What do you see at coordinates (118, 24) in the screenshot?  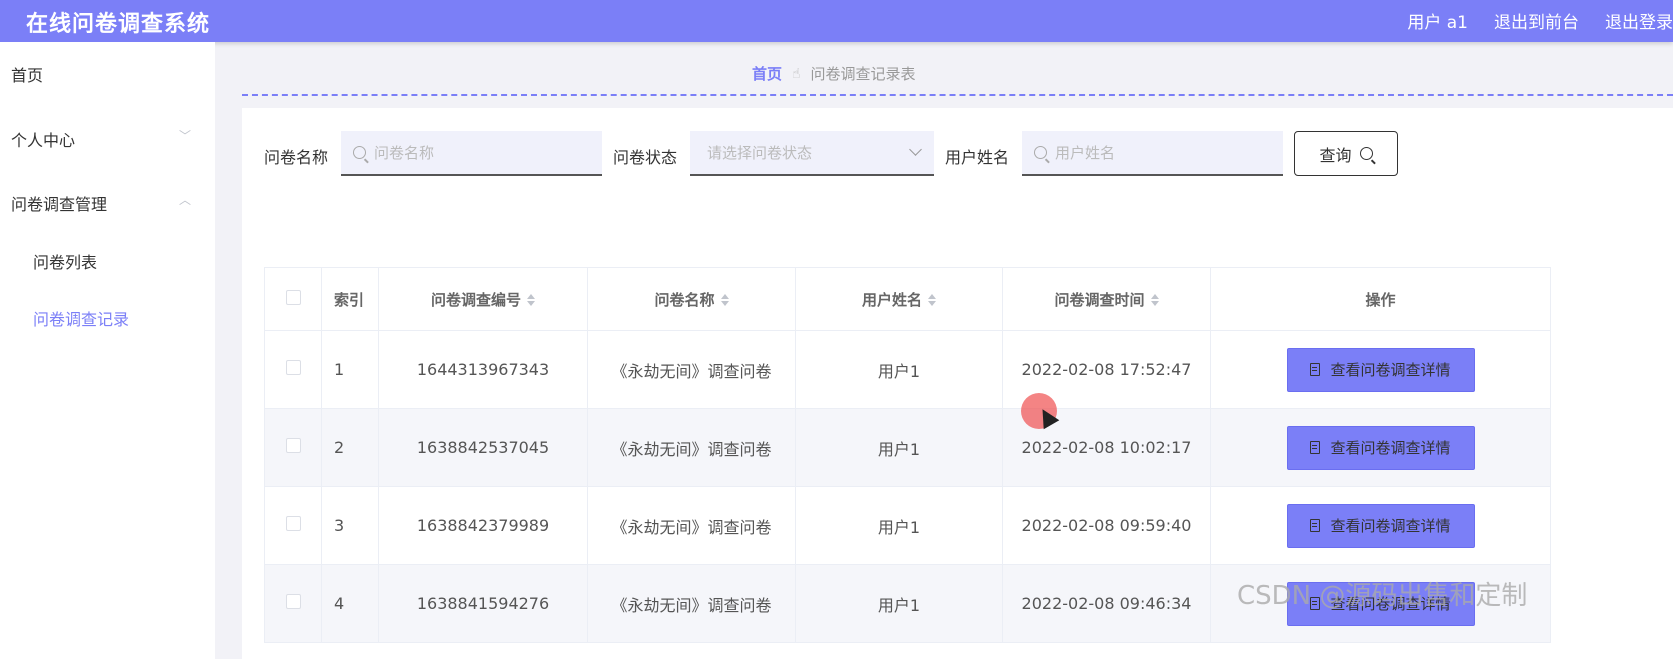 I see `app-title: 在线问卷调查系统` at bounding box center [118, 24].